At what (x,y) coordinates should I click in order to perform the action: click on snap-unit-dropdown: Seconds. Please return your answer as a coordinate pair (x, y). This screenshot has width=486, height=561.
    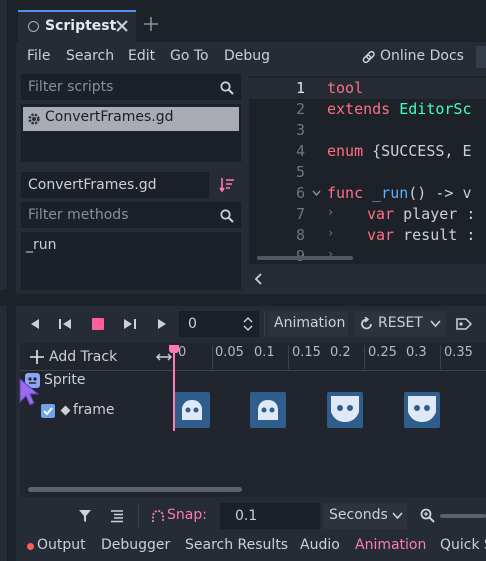
    Looking at the image, I should click on (365, 516).